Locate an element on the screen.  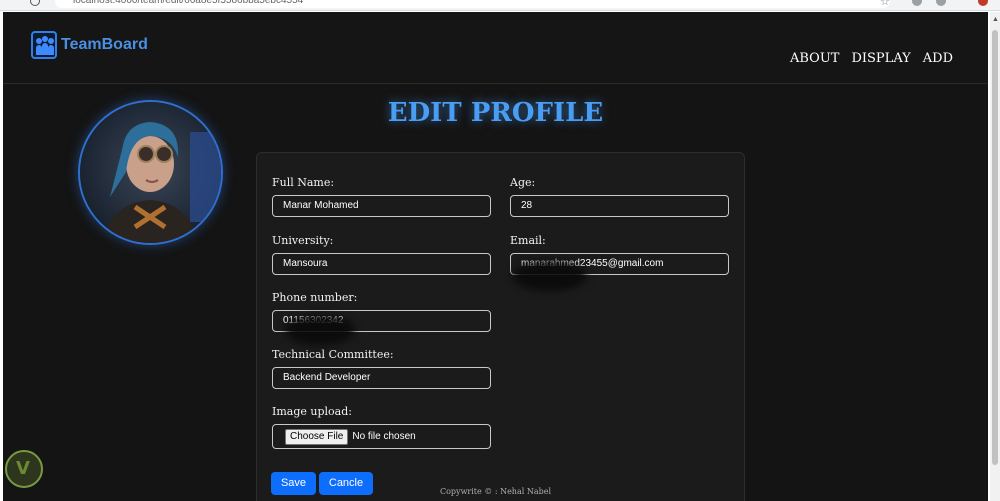
profile-avatar-icon is located at coordinates (941, 3).